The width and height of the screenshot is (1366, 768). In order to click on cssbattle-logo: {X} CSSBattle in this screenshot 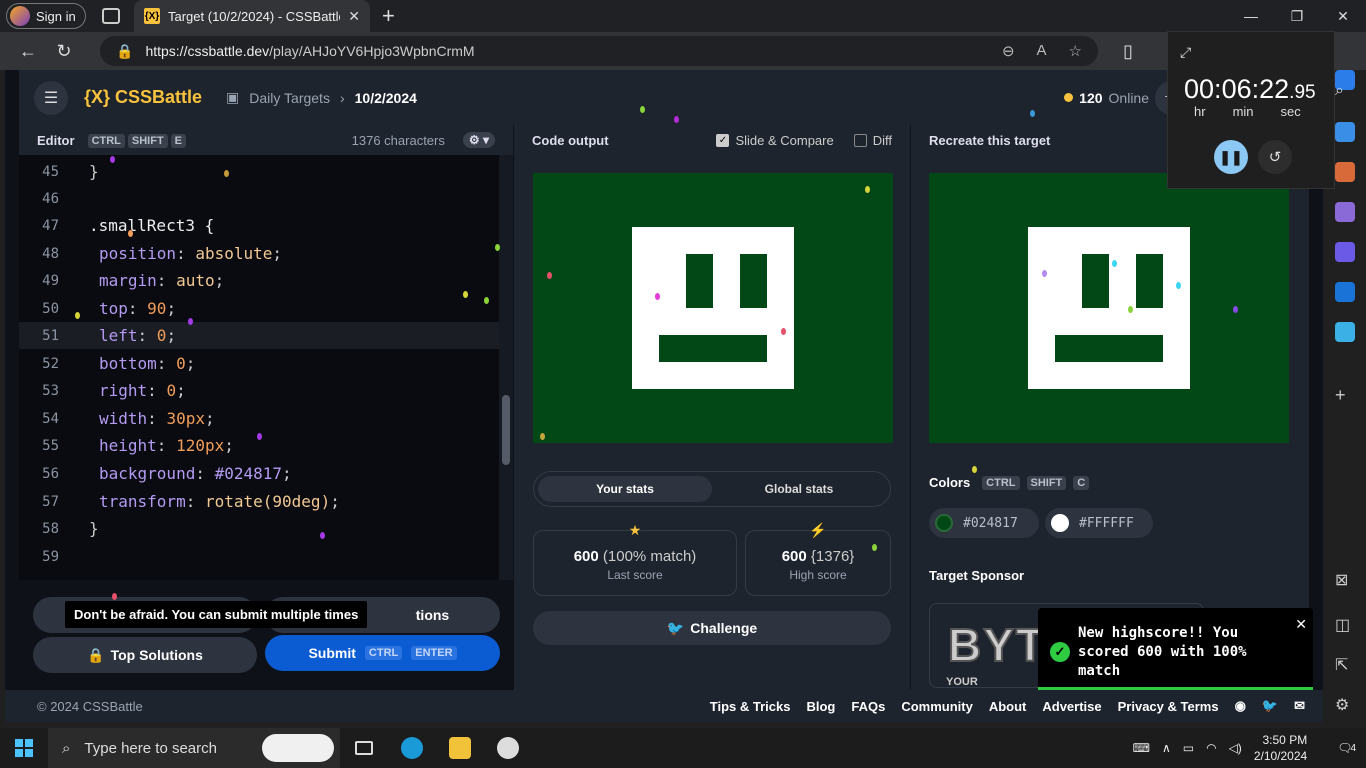, I will do `click(143, 97)`.